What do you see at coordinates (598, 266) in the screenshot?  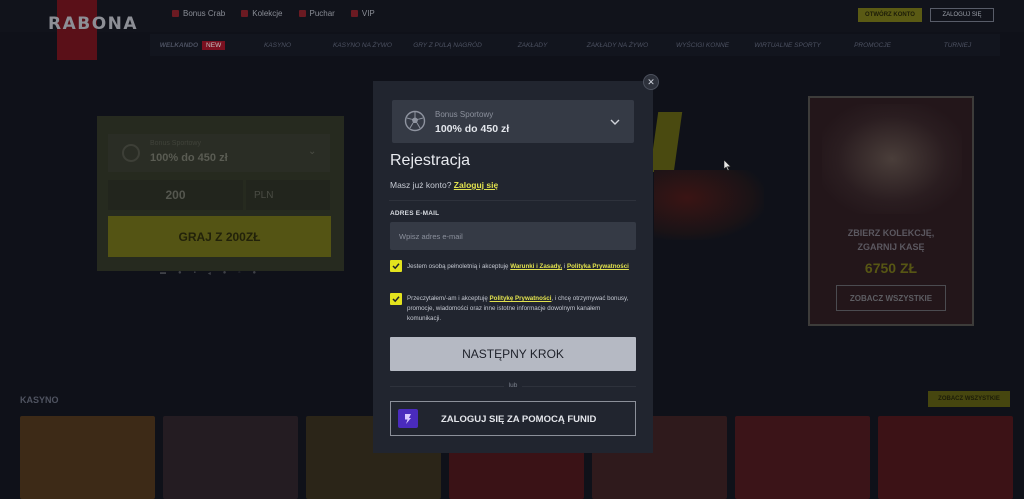 I see `privacy-policy-link: Polityka Prywatności` at bounding box center [598, 266].